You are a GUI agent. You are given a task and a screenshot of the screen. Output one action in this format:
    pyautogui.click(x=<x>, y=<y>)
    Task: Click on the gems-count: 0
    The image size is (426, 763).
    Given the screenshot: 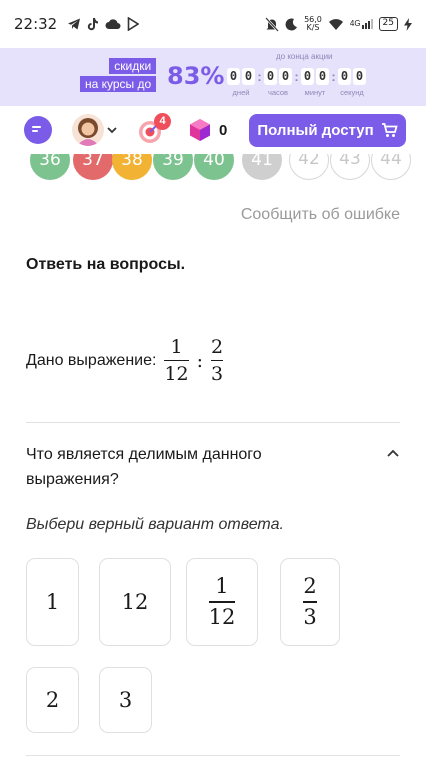 What is the action you would take?
    pyautogui.click(x=223, y=130)
    